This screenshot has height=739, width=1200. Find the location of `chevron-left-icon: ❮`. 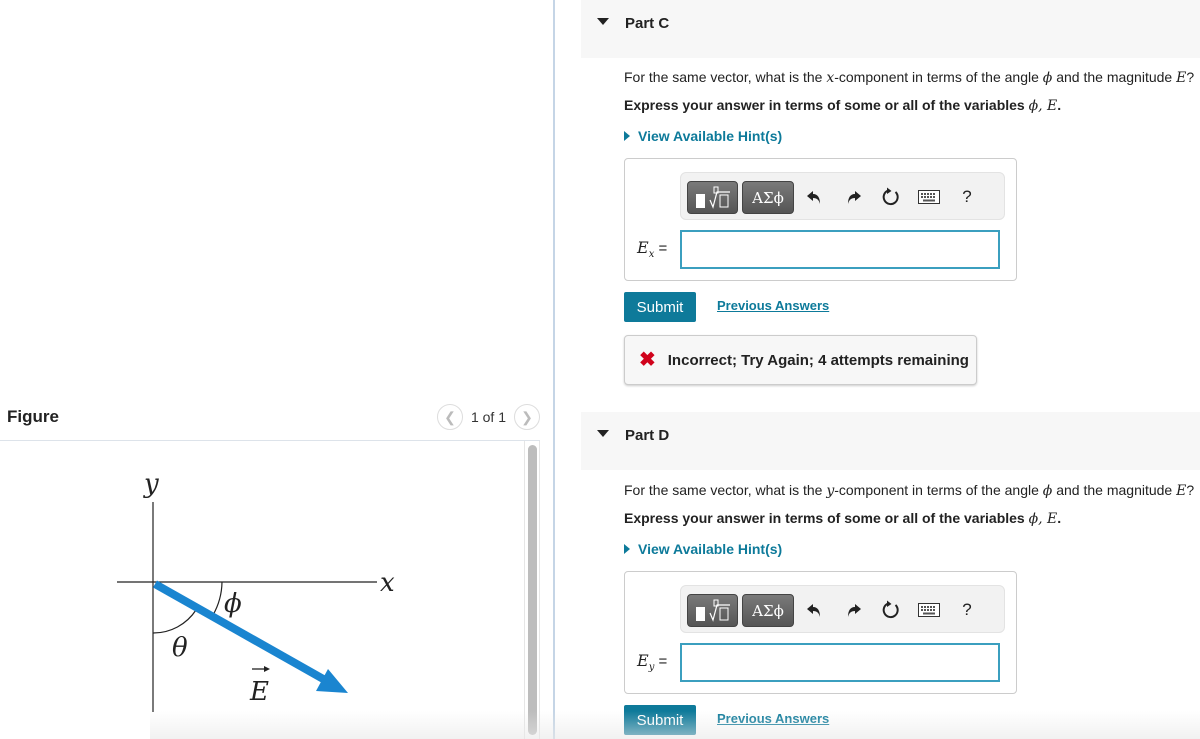

chevron-left-icon: ❮ is located at coordinates (450, 416).